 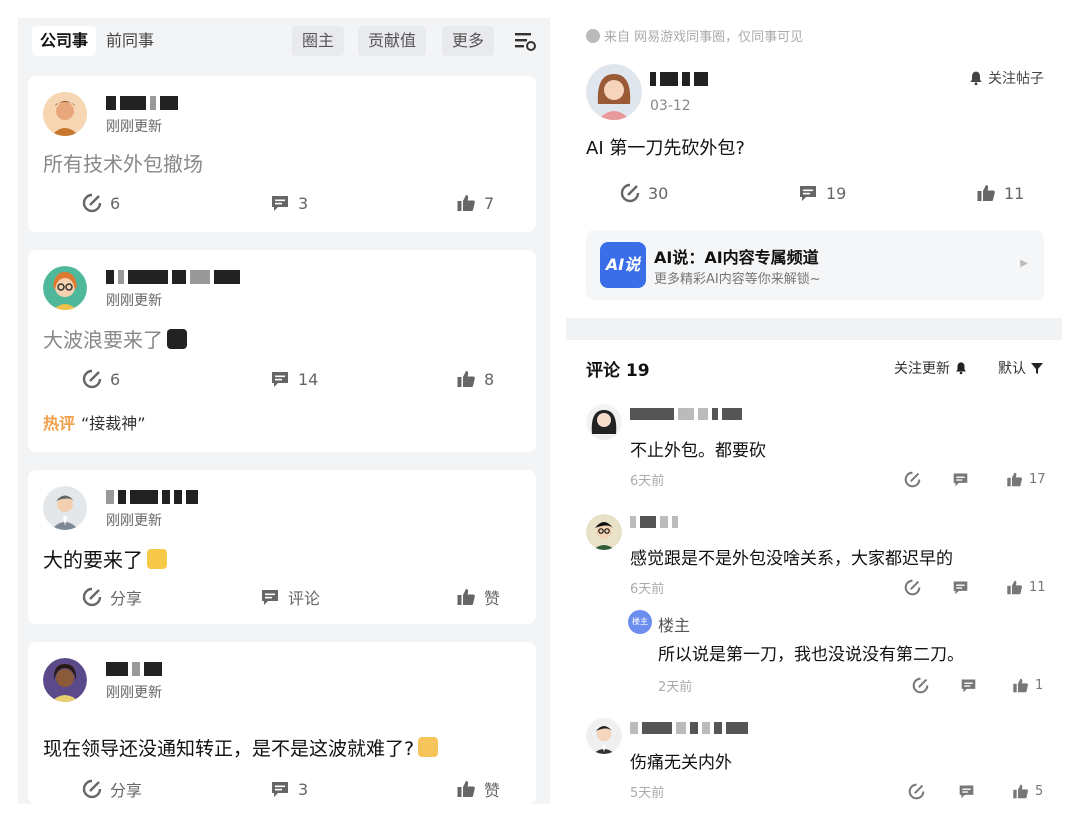 What do you see at coordinates (644, 193) in the screenshot?
I see `share-button: 30` at bounding box center [644, 193].